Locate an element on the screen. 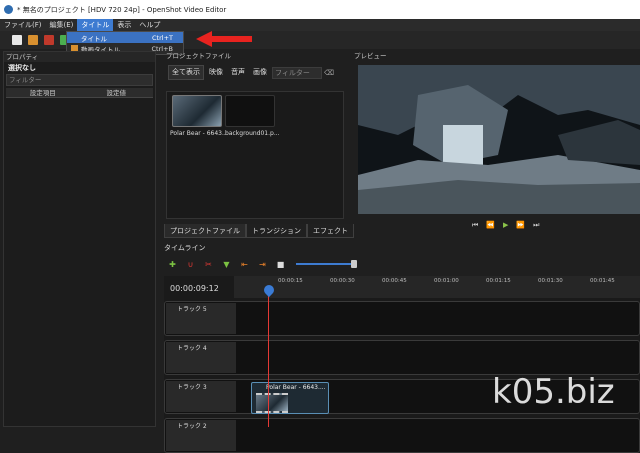 Image resolution: width=640 pixels, height=453 pixels. tick-label: 00:01:45 is located at coordinates (602, 281).